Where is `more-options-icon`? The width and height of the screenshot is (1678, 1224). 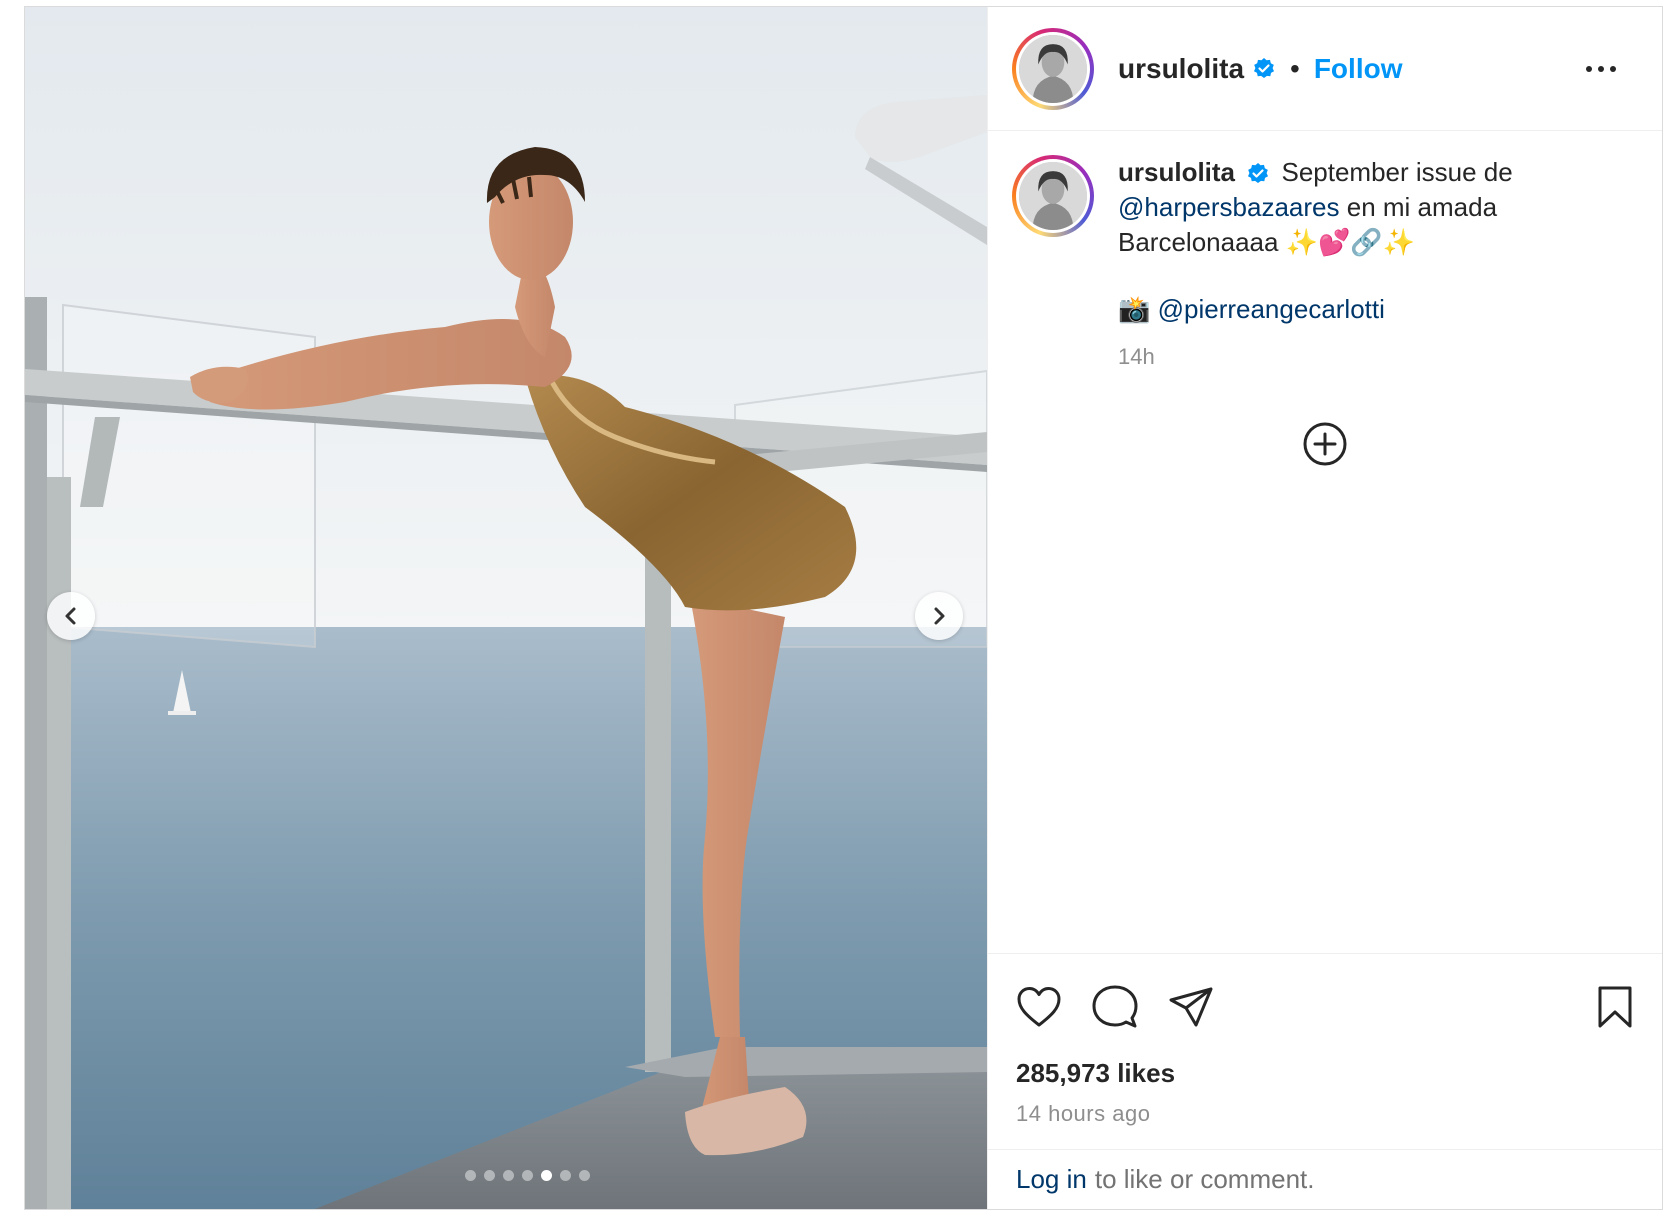
more-options-icon is located at coordinates (1601, 69).